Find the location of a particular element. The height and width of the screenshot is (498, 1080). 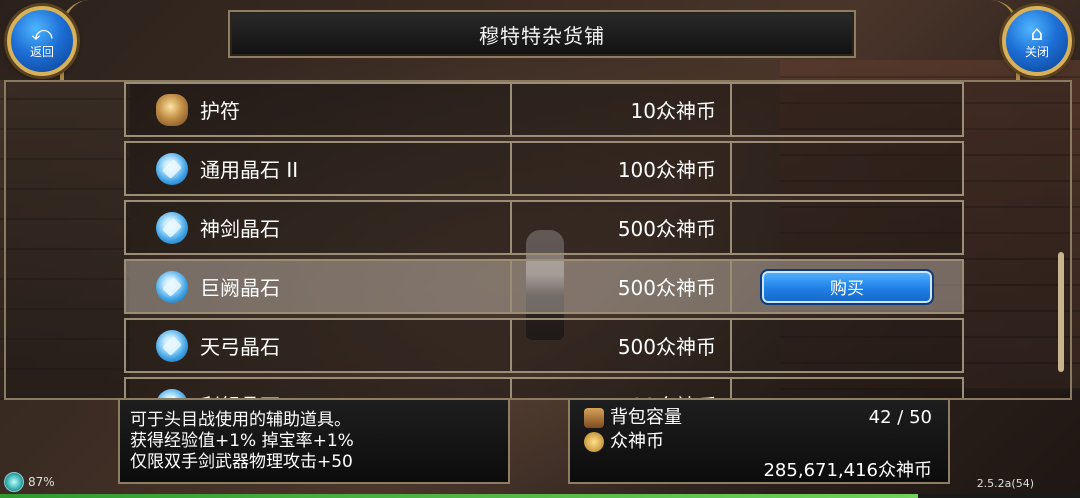

back-button: ⤺ 返回 is located at coordinates (42, 41).